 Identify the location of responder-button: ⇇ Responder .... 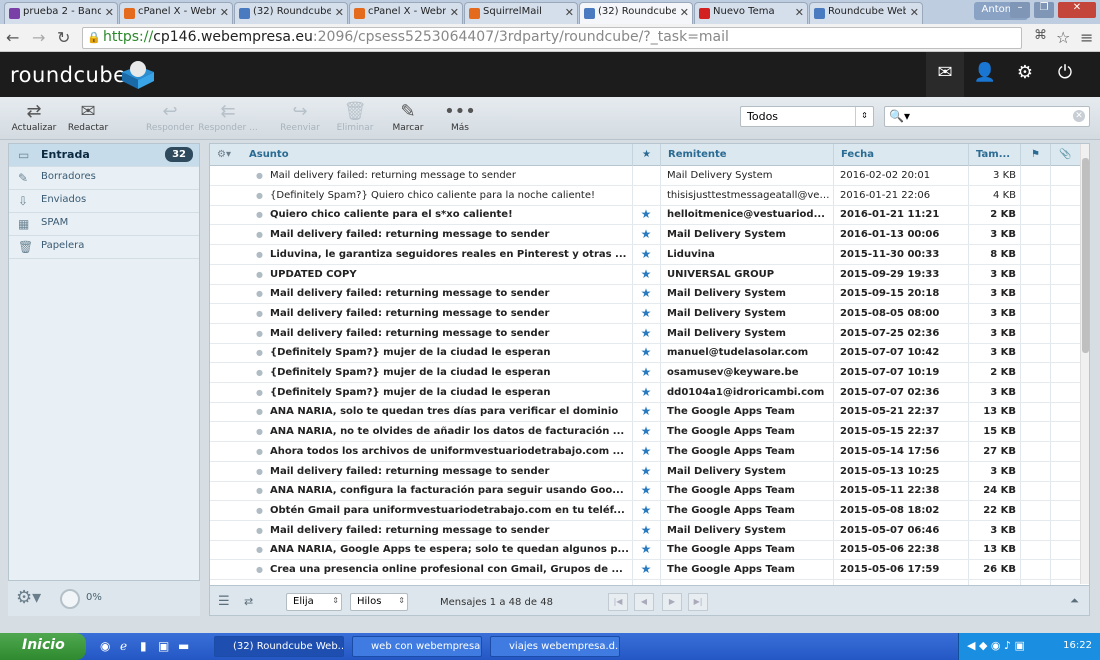
(228, 117).